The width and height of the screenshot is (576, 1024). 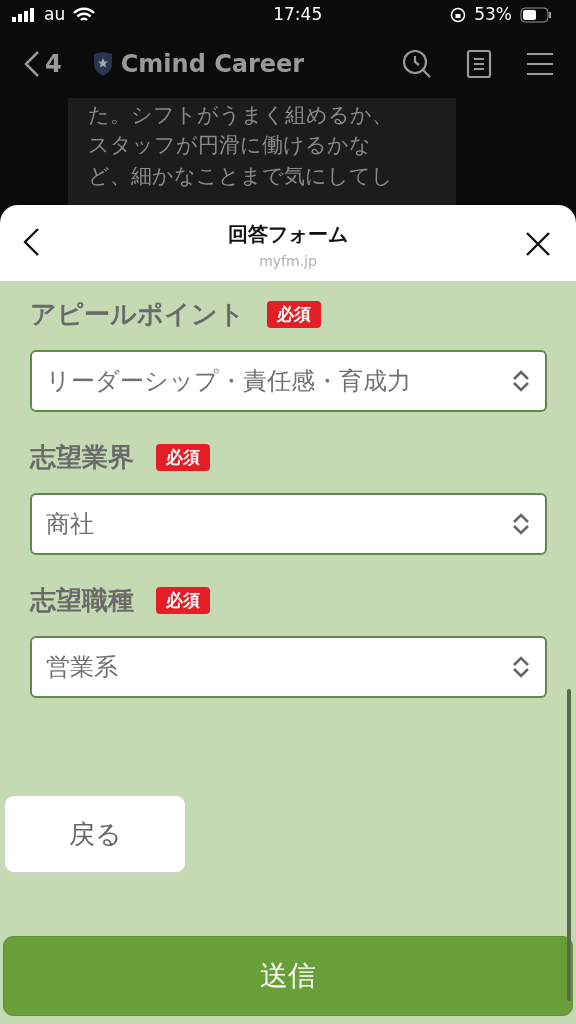 What do you see at coordinates (212, 64) in the screenshot?
I see `chat-title: Cmind Career` at bounding box center [212, 64].